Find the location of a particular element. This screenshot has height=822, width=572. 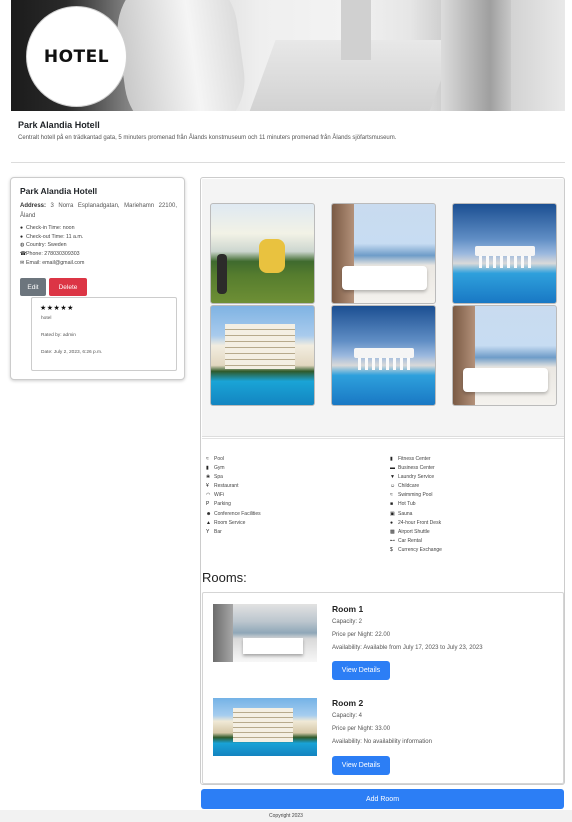

amenity-item: ▩ Airport Shuttle is located at coordinates (416, 532).